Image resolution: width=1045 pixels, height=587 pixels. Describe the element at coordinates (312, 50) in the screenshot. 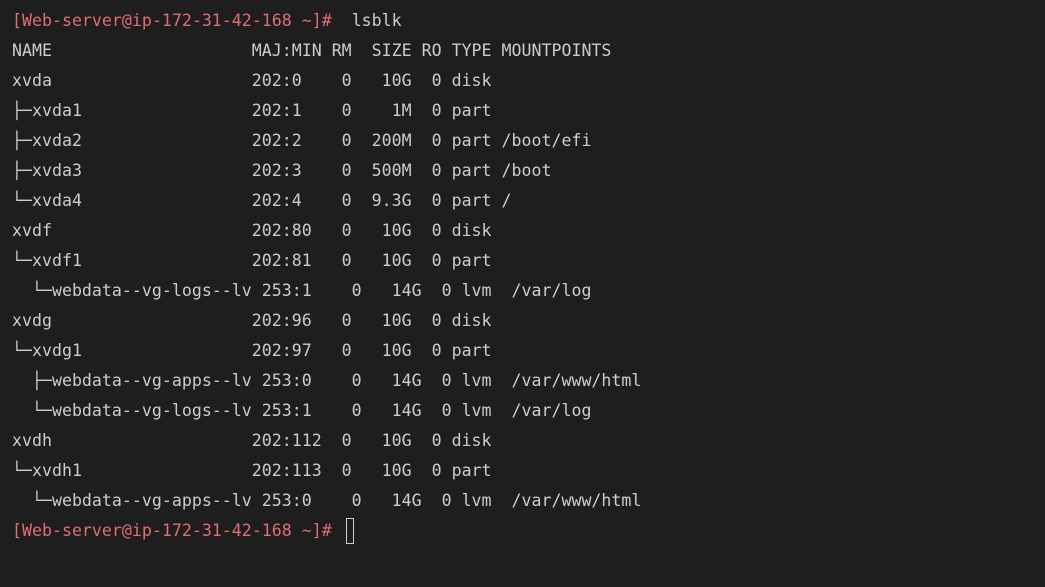

I see `lsblk-header-row: NAME MAJ:MIN RM SIZE RO TYPE MOUNTPOINTS` at that location.